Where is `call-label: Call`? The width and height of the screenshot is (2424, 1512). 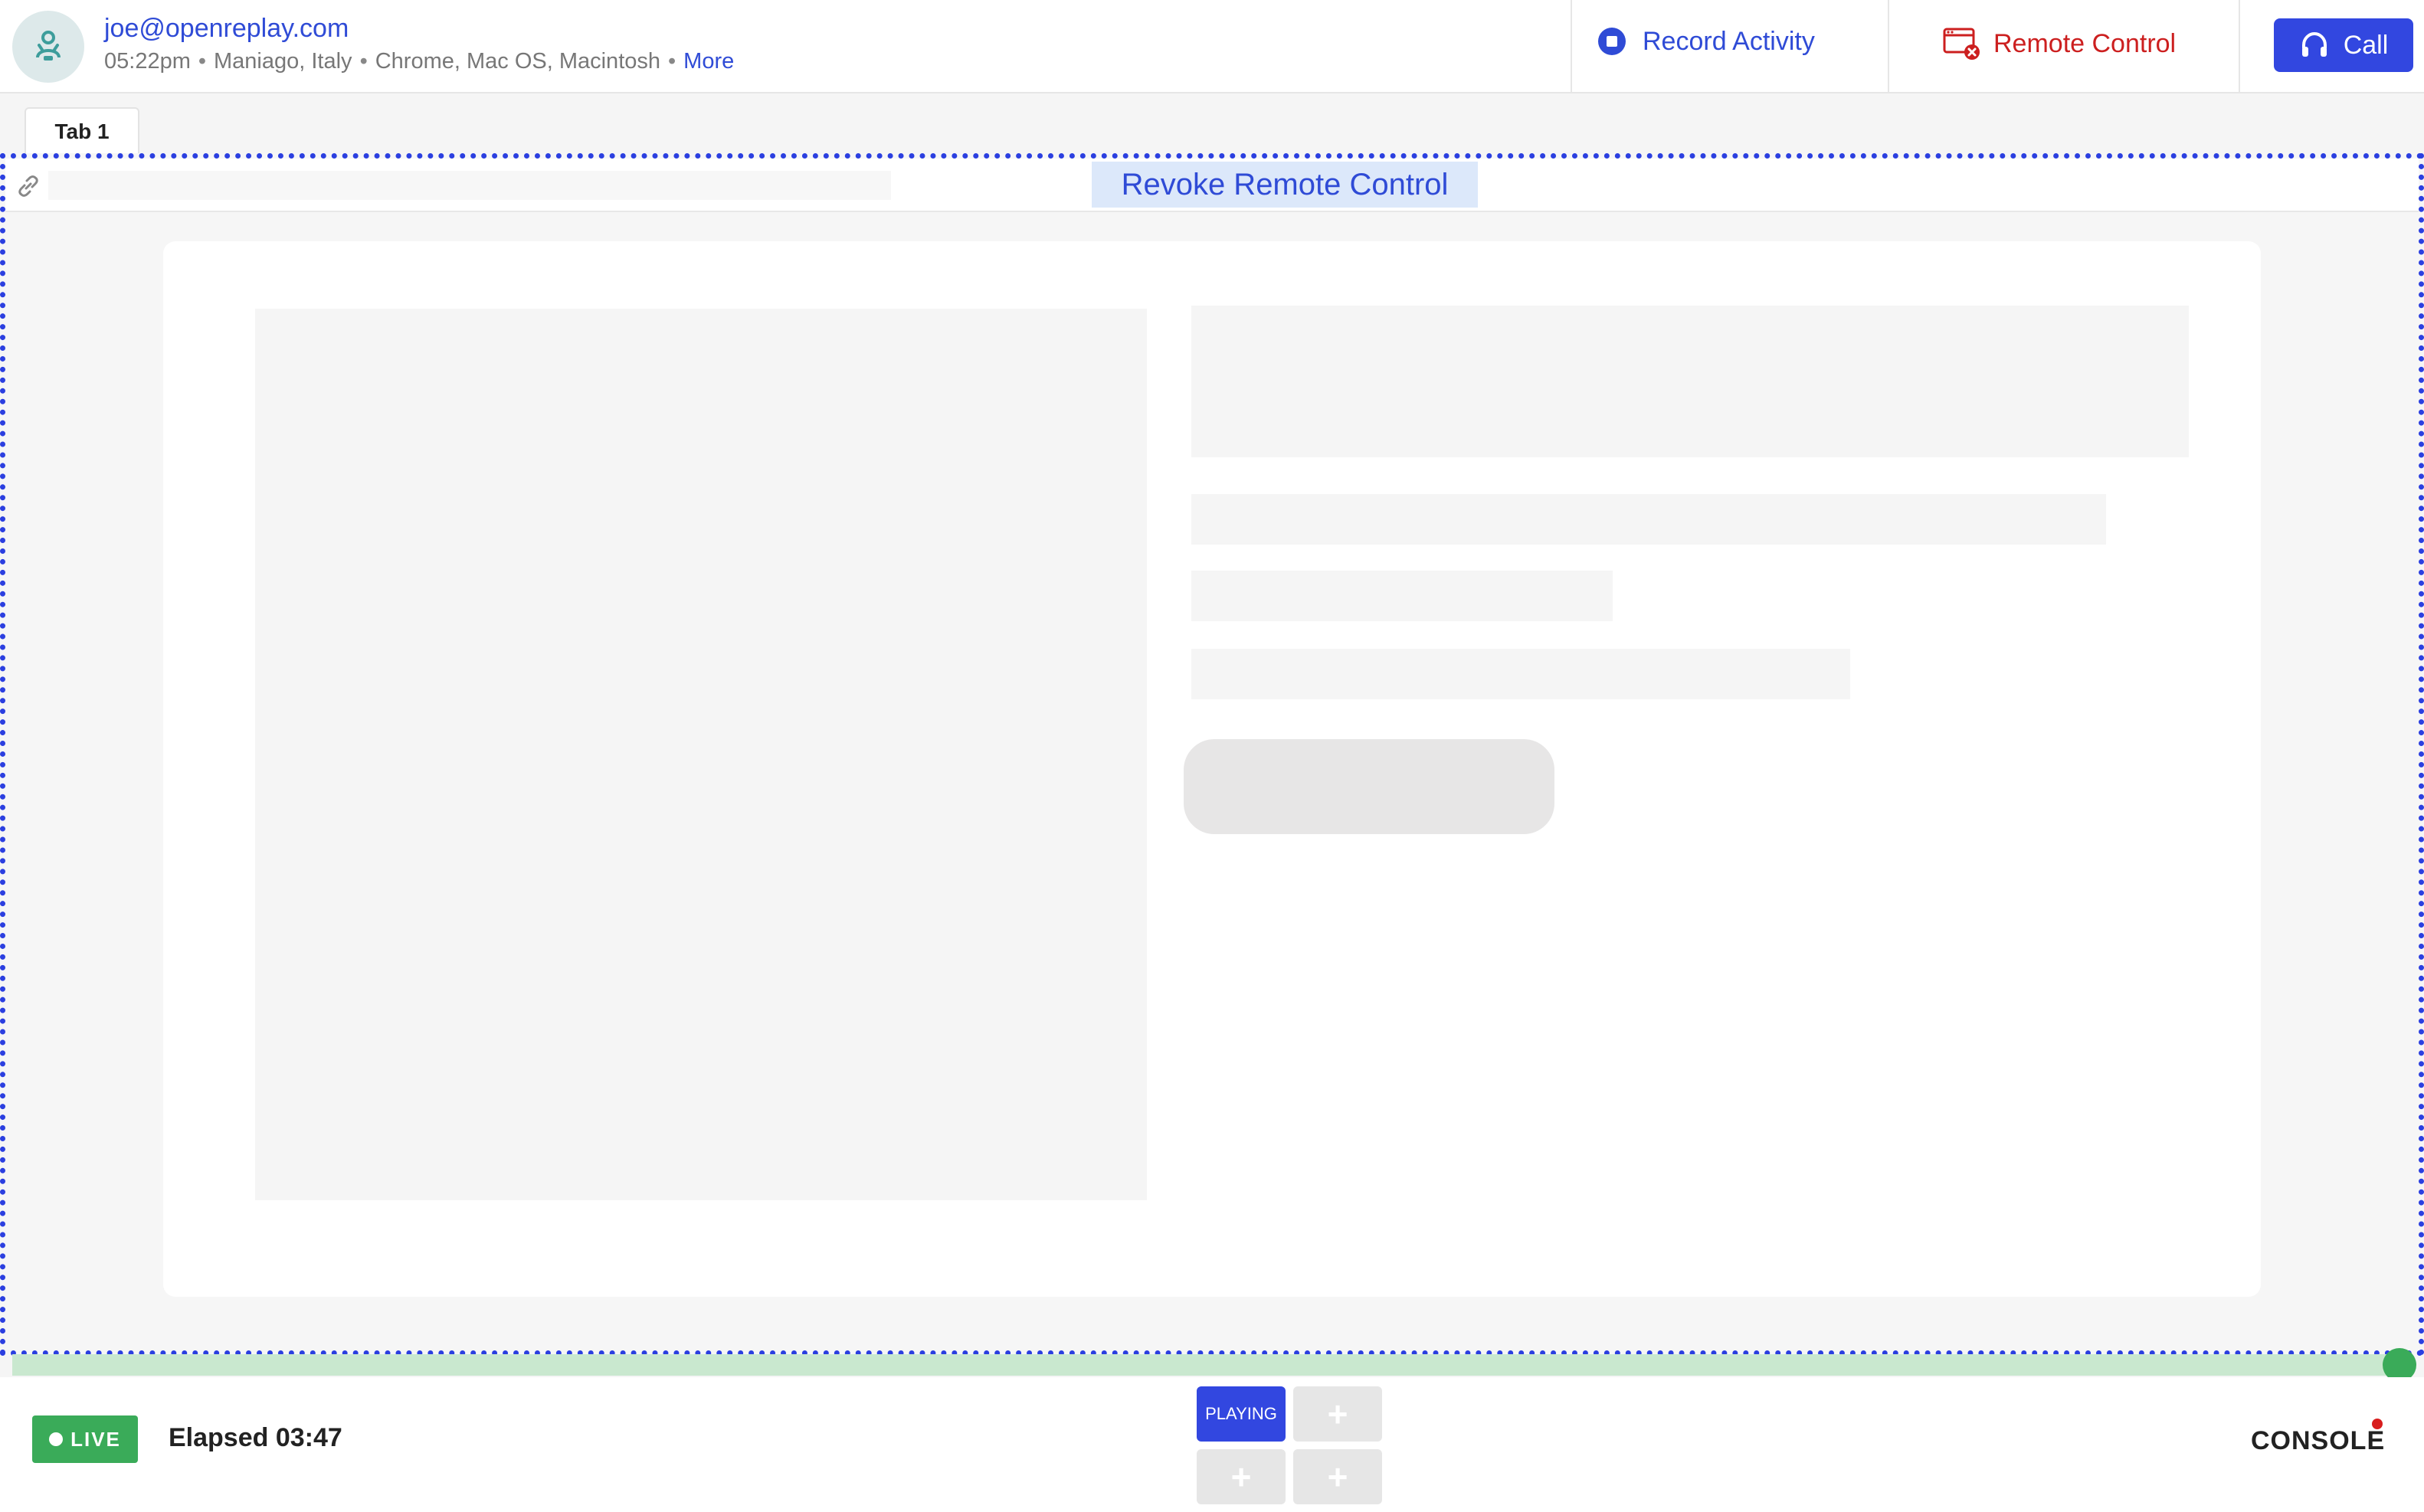
call-label: Call is located at coordinates (2366, 45).